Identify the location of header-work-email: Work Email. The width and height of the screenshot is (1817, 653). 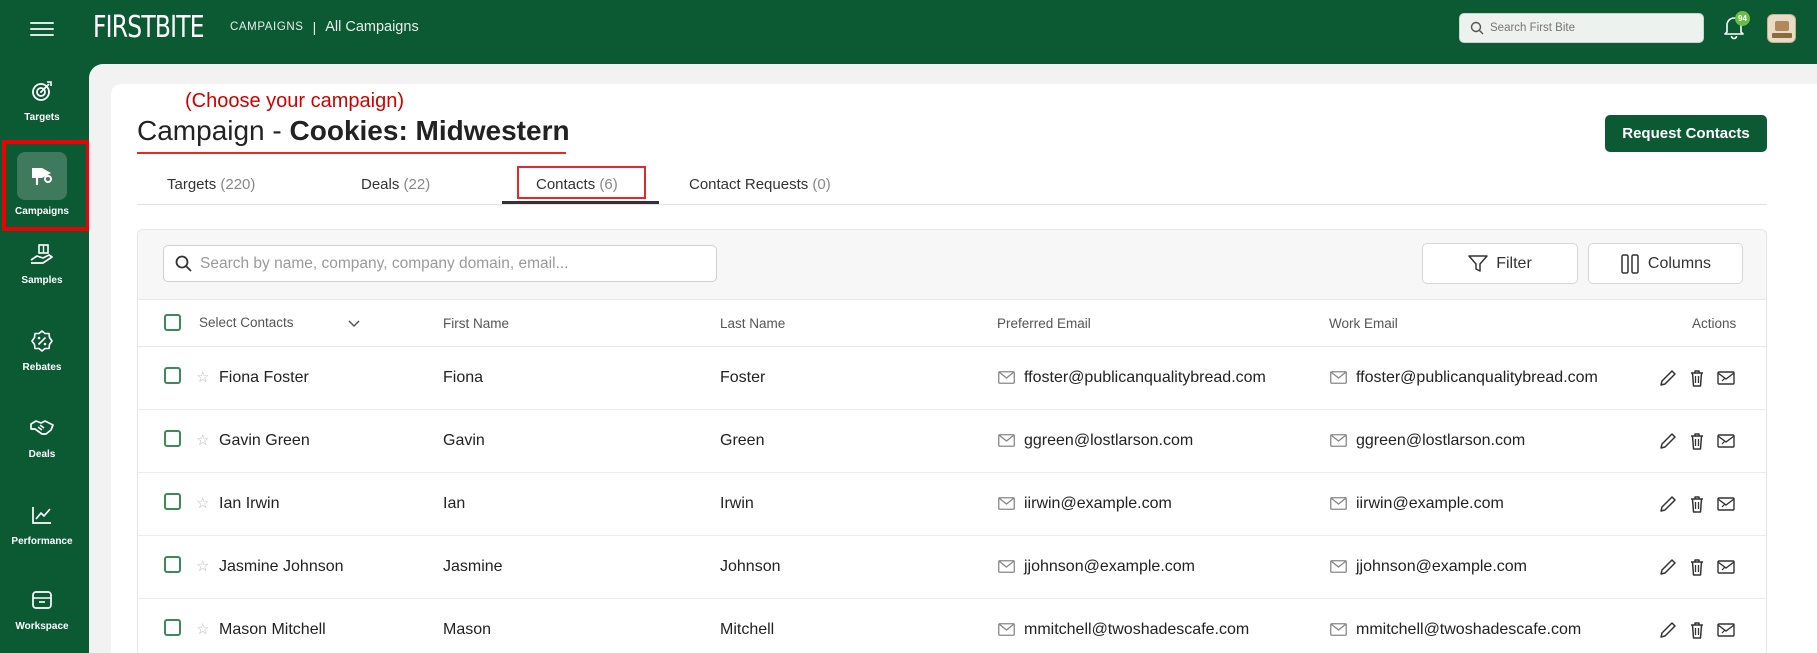
(1363, 323).